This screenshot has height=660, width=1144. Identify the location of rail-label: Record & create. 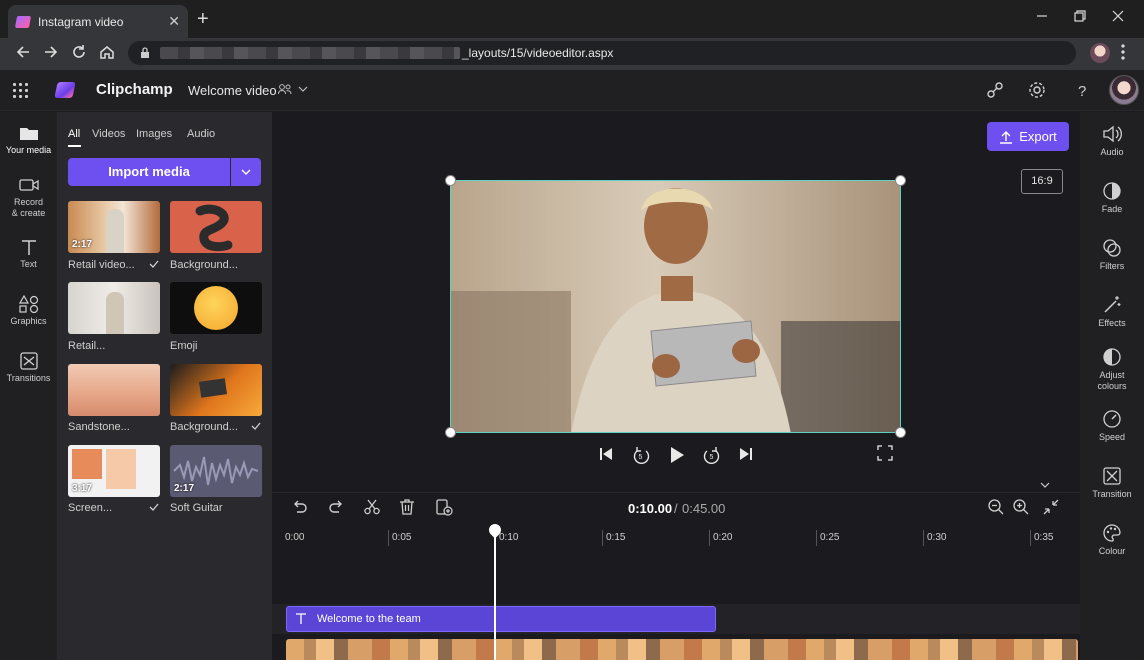
(28, 207).